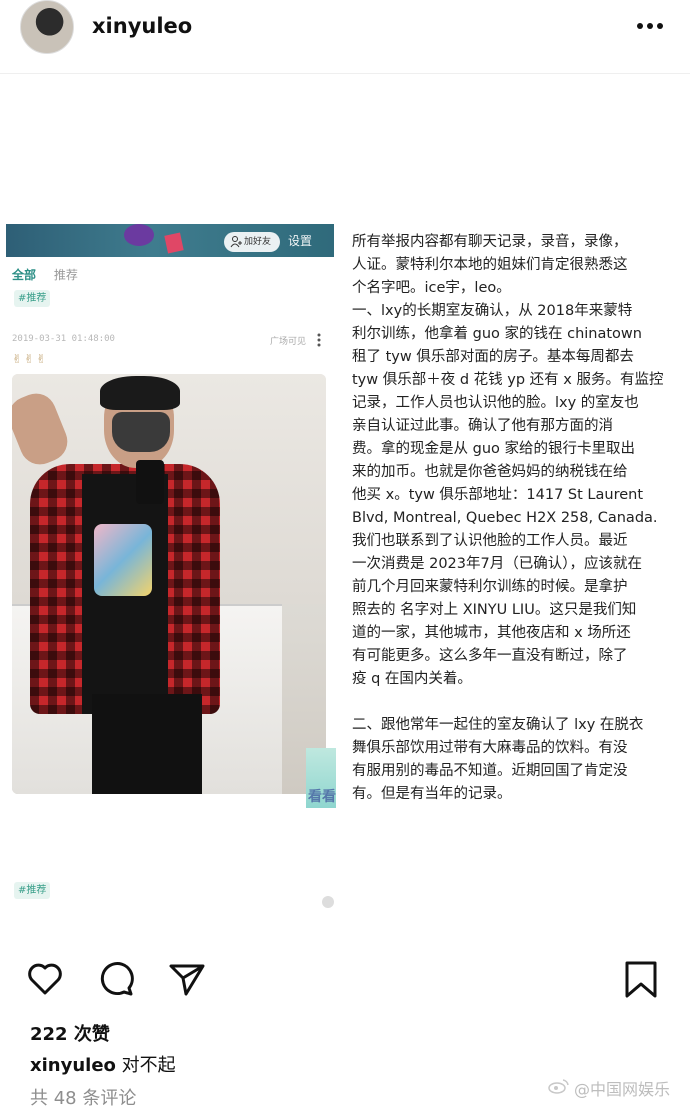 Image resolution: width=690 pixels, height=1106 pixels. I want to click on report-line: 我们也联系到了认识他脸的工作人员。最近, so click(490, 541).